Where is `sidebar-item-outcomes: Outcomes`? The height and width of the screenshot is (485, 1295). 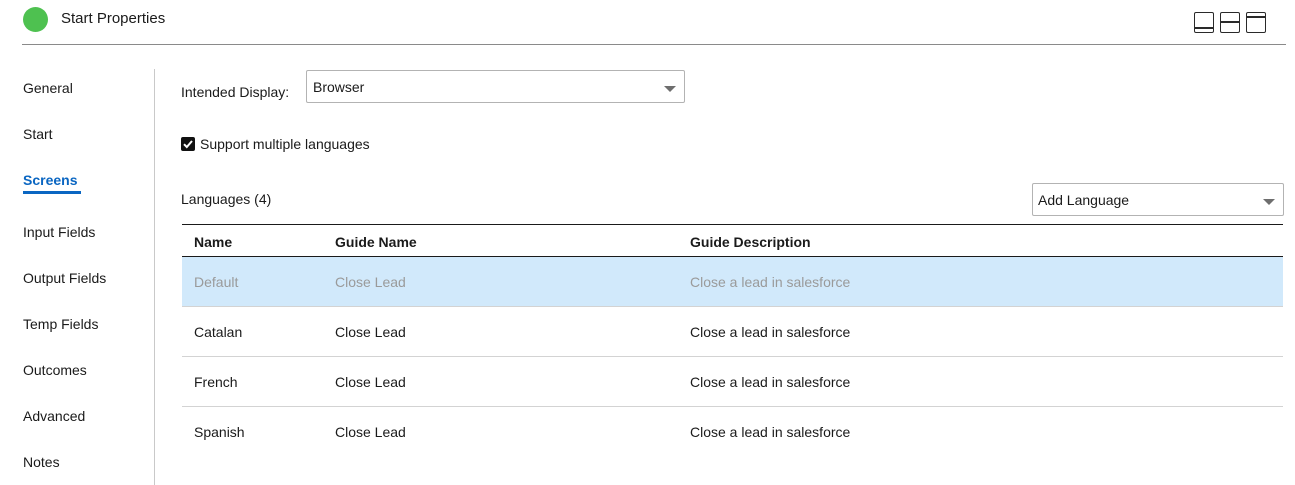 sidebar-item-outcomes: Outcomes is located at coordinates (55, 370).